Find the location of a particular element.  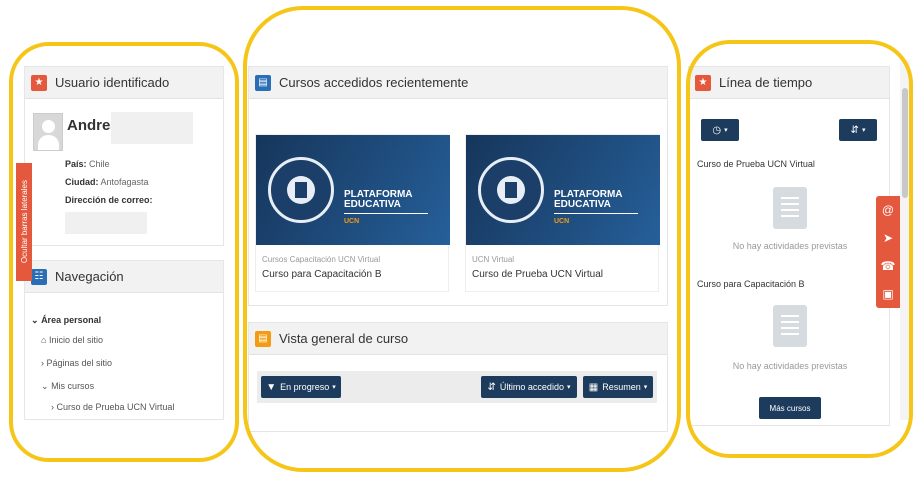

nav-block-header: ☷ Navegación is located at coordinates (124, 277).